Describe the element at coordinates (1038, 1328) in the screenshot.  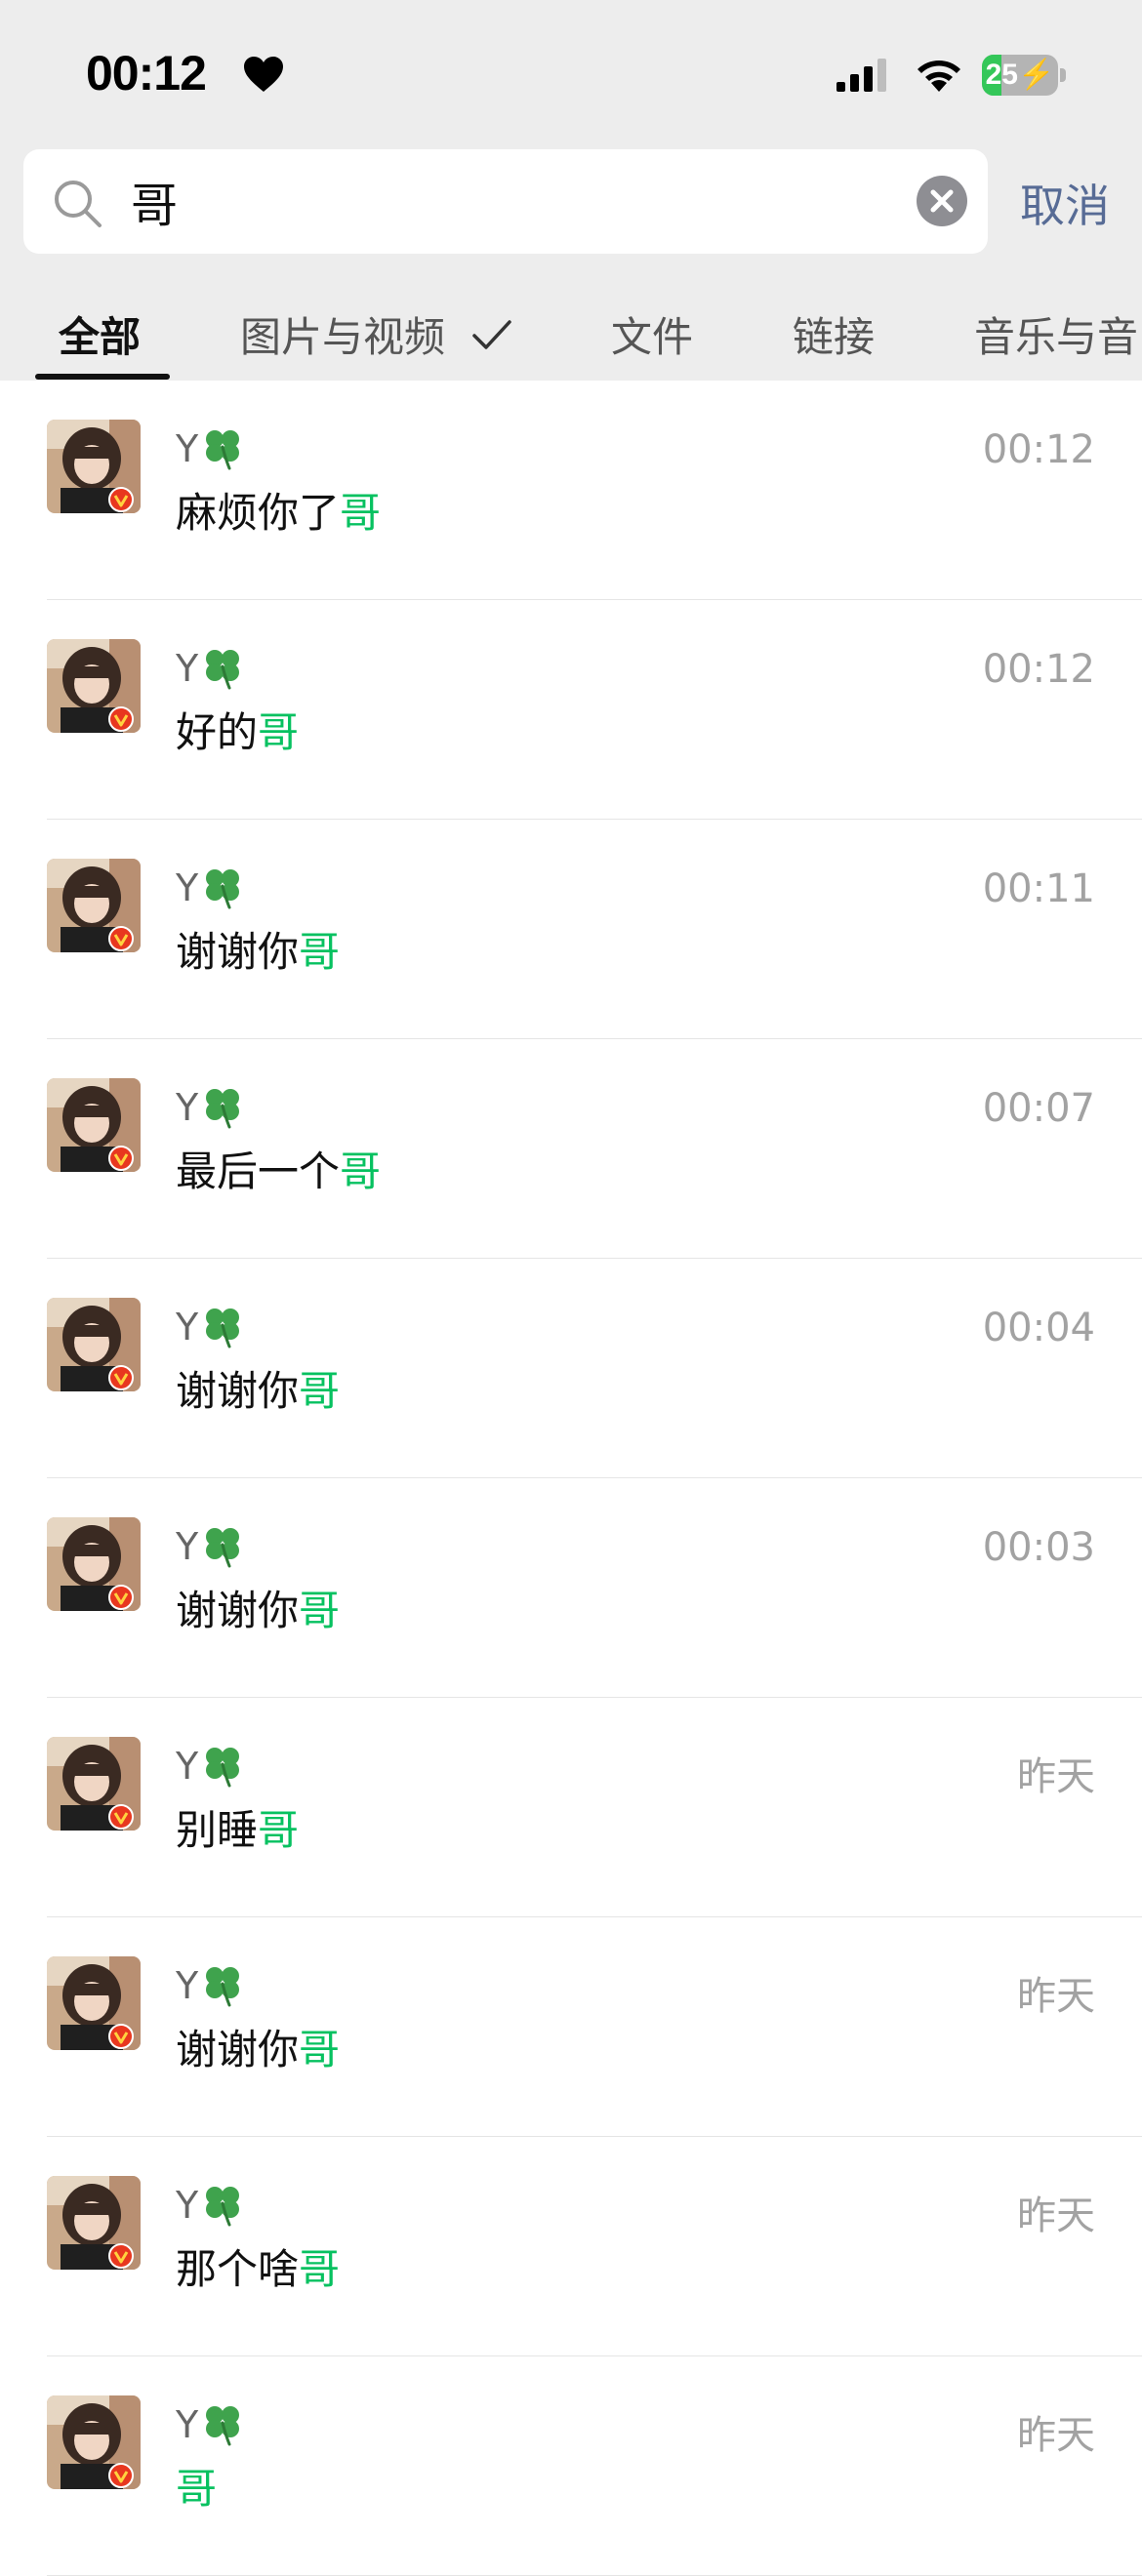
I see `message-time: 00:04` at that location.